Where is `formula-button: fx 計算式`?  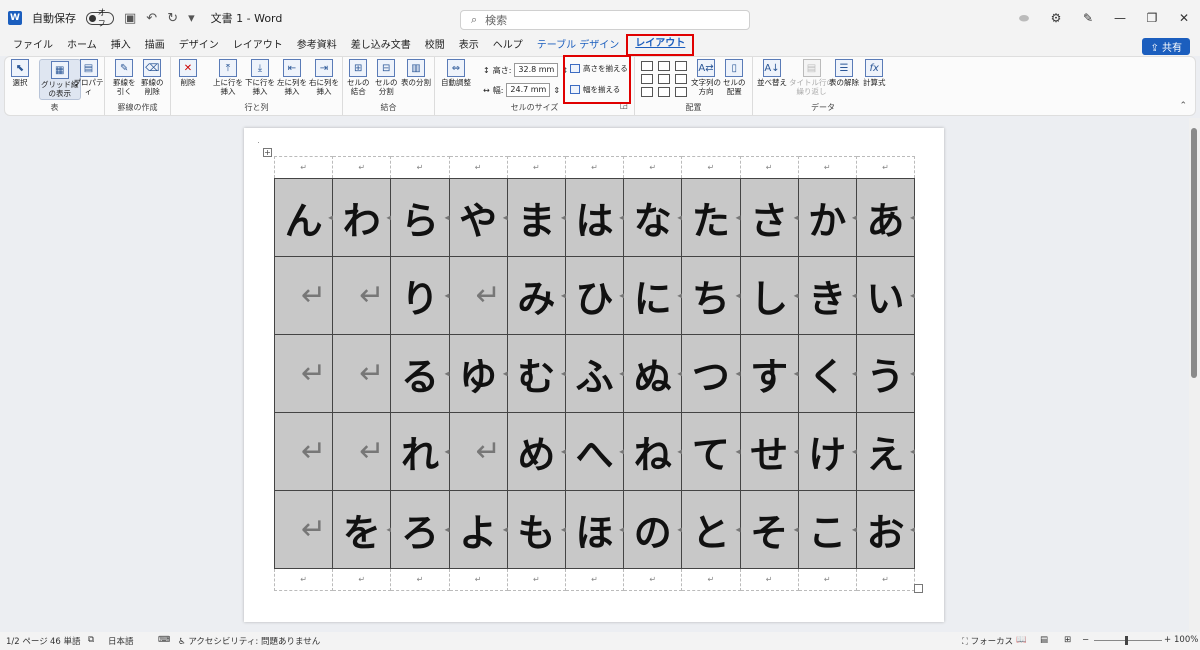 formula-button: fx 計算式 is located at coordinates (874, 73).